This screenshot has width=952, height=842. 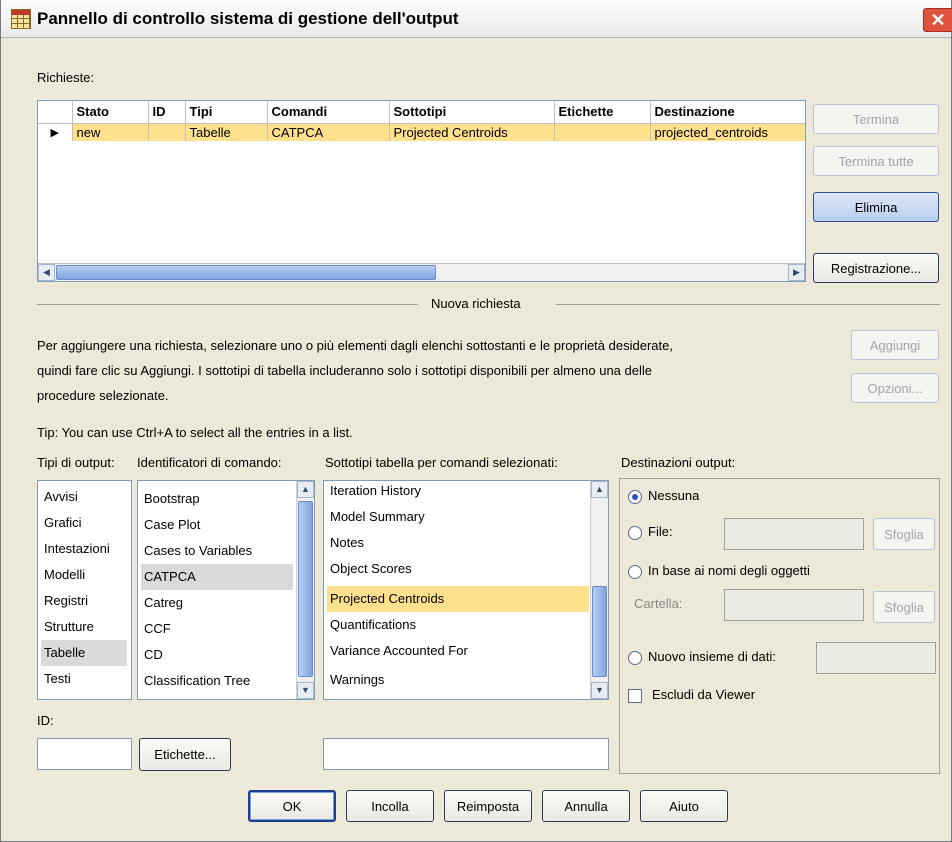 I want to click on exclude-viewer-checkbox, so click(x=635, y=696).